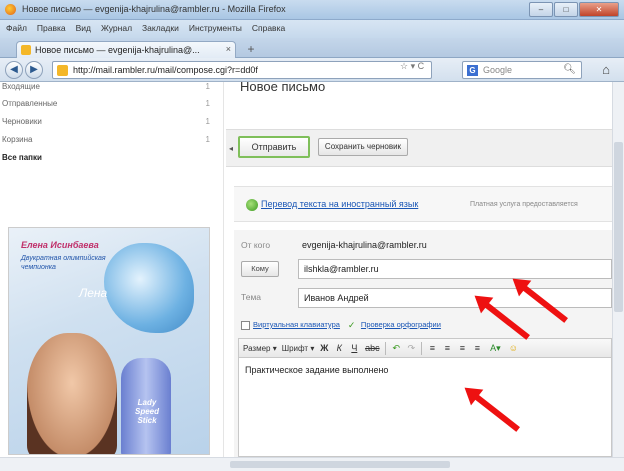 The image size is (624, 471). Describe the element at coordinates (422, 148) in the screenshot. I see `compose-toolbar: ◂ Отправить Сохранить черновик` at that location.